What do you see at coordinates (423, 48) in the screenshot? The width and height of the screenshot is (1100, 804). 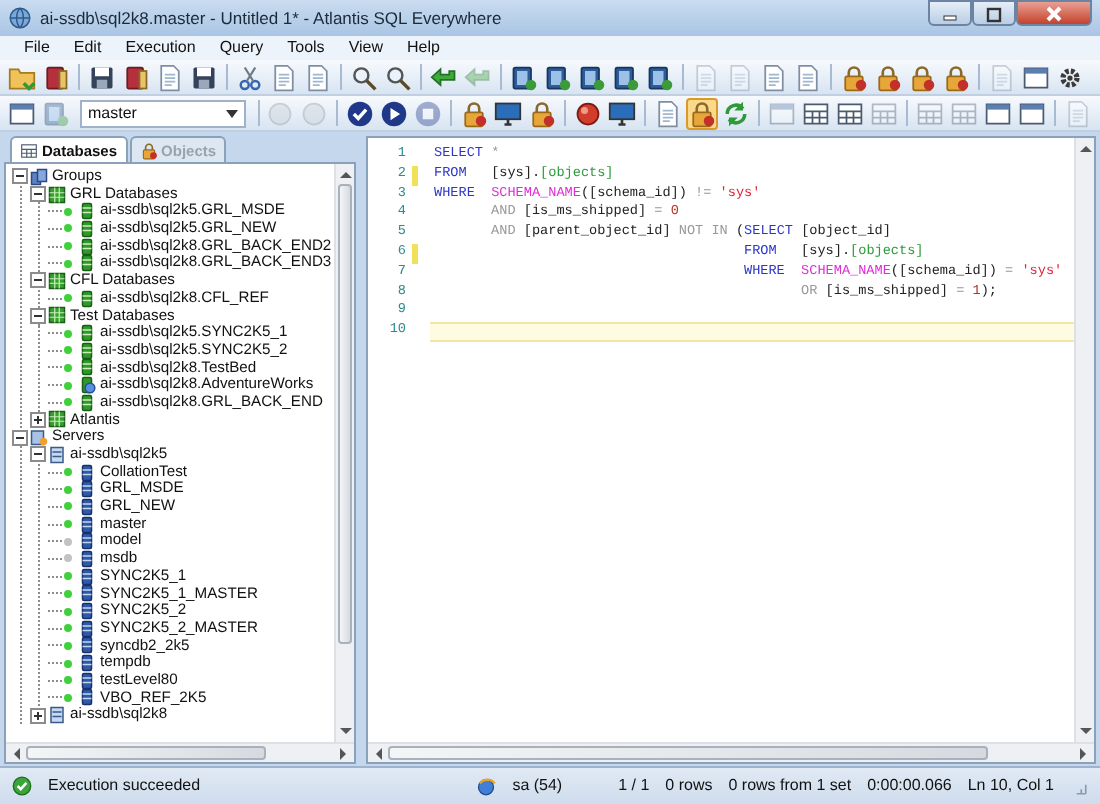 I see `menu-item: Help` at bounding box center [423, 48].